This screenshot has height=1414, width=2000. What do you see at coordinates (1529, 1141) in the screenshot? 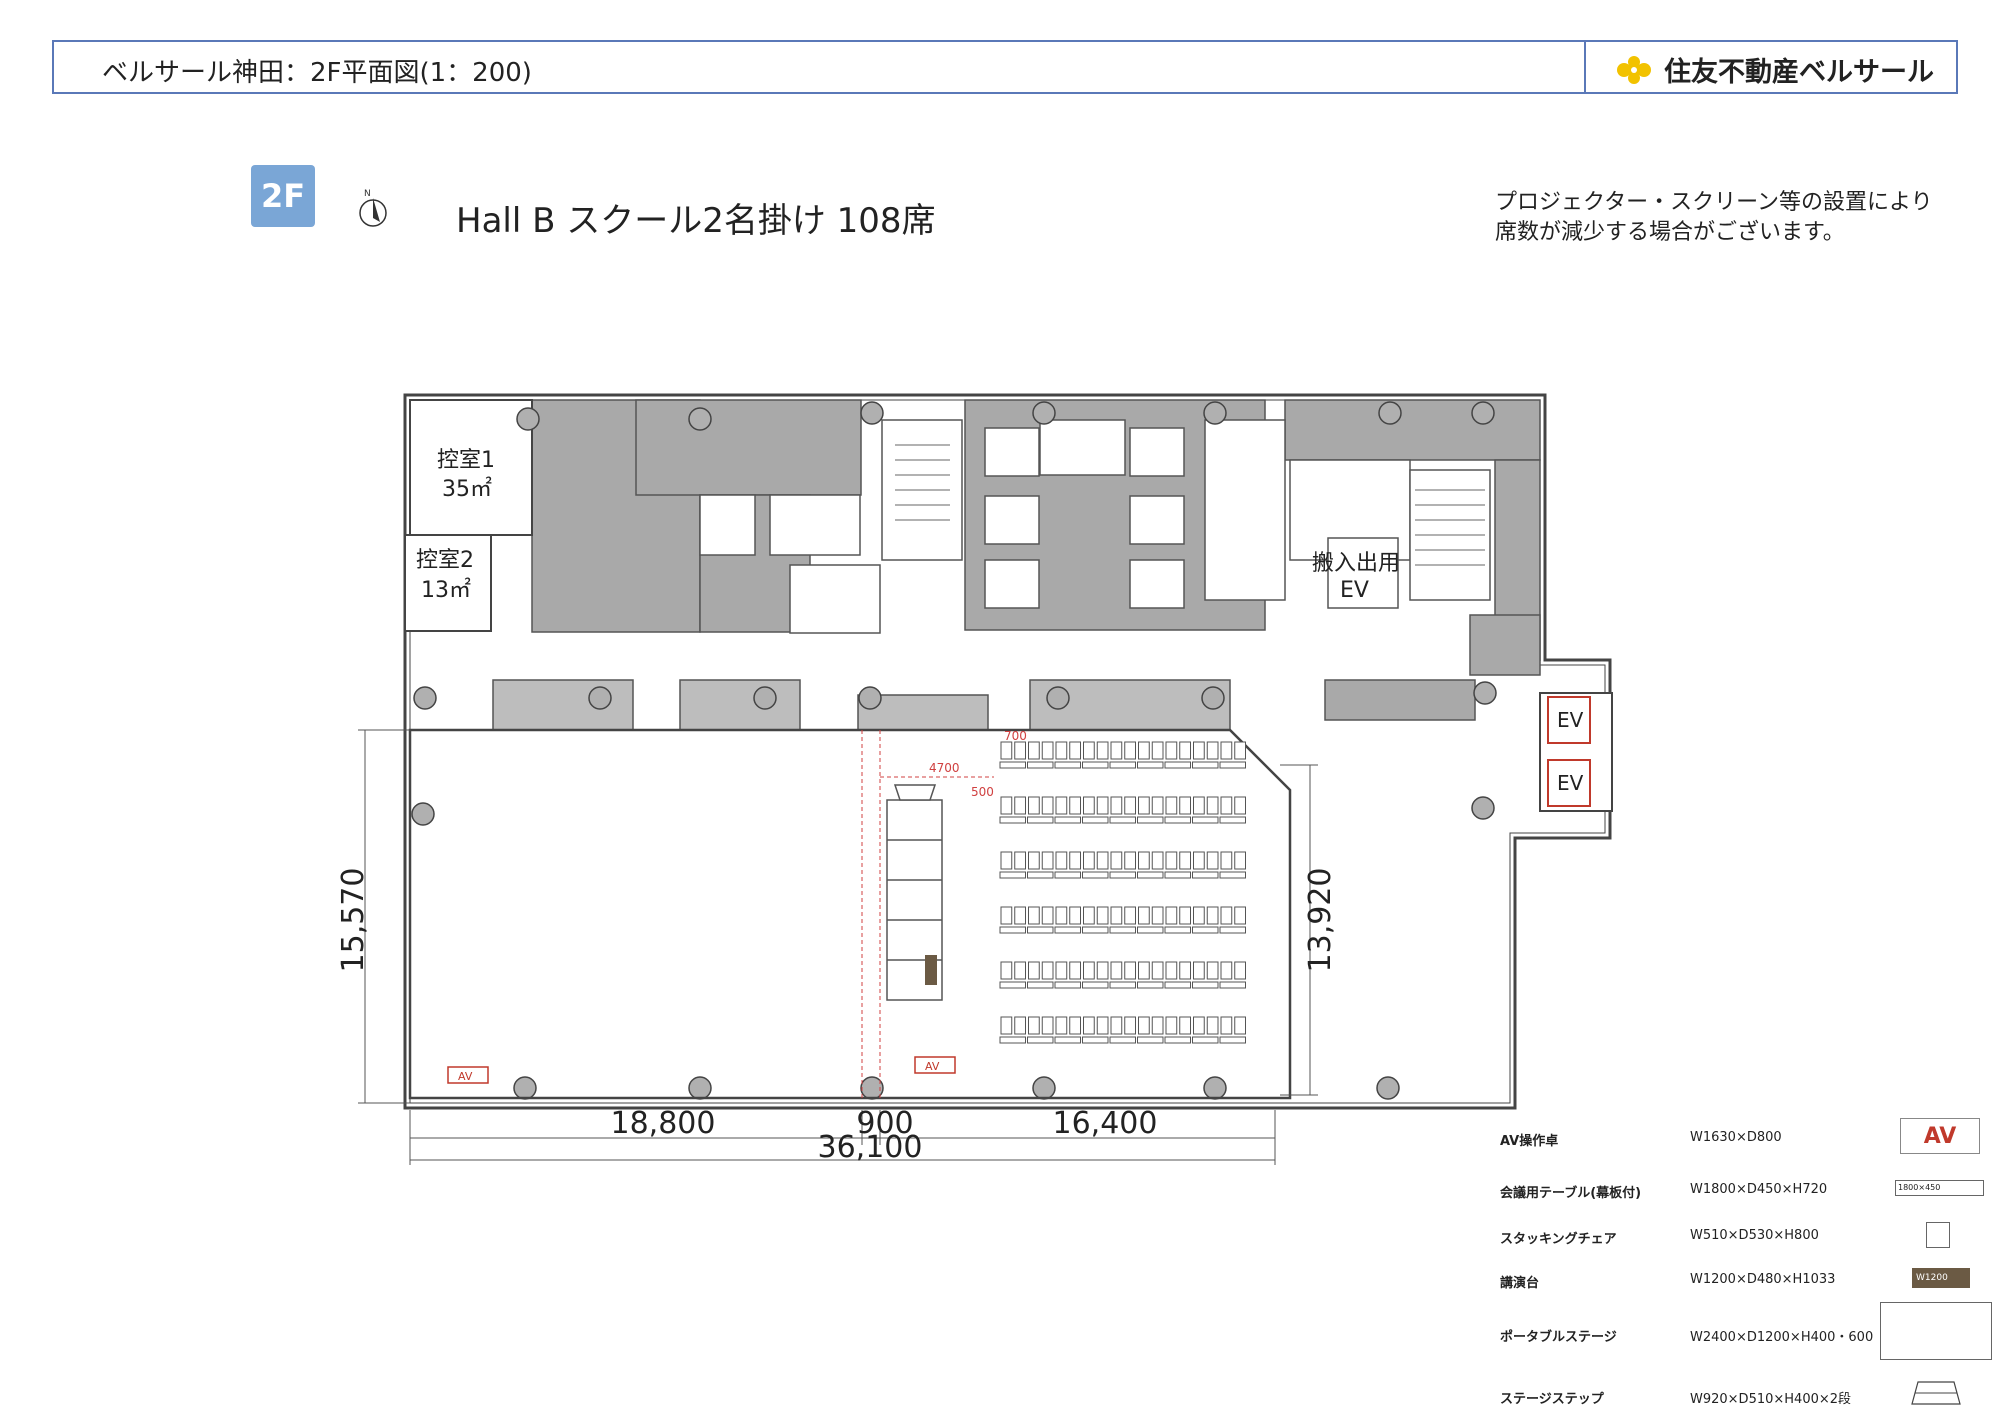
I see `legend-name: AV操作卓` at bounding box center [1529, 1141].